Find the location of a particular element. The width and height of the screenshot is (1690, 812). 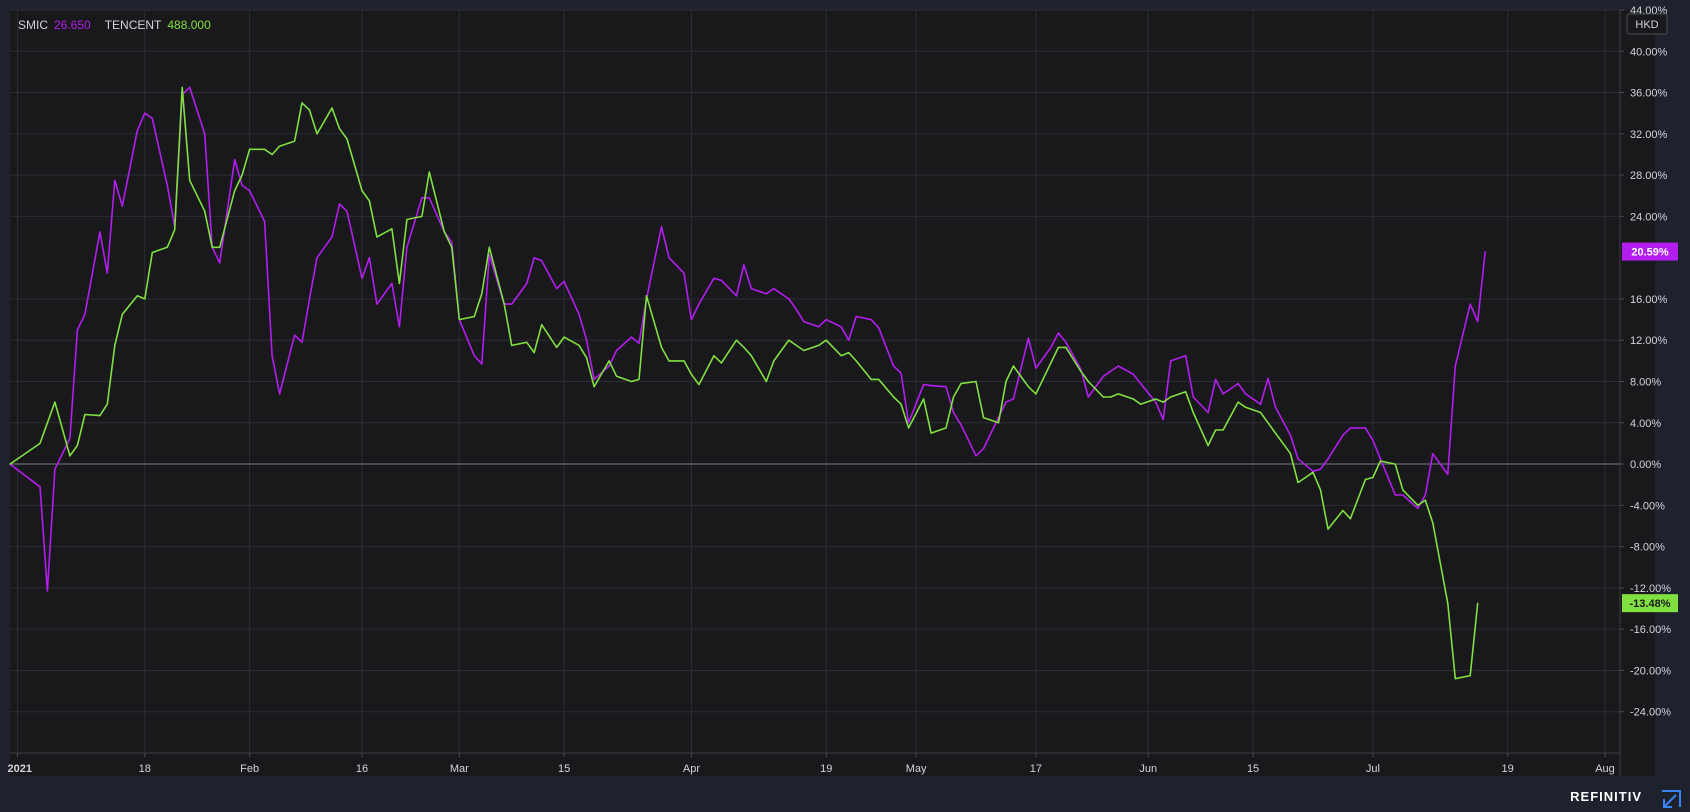

y-tick-label: -4.00% is located at coordinates (1647, 506).